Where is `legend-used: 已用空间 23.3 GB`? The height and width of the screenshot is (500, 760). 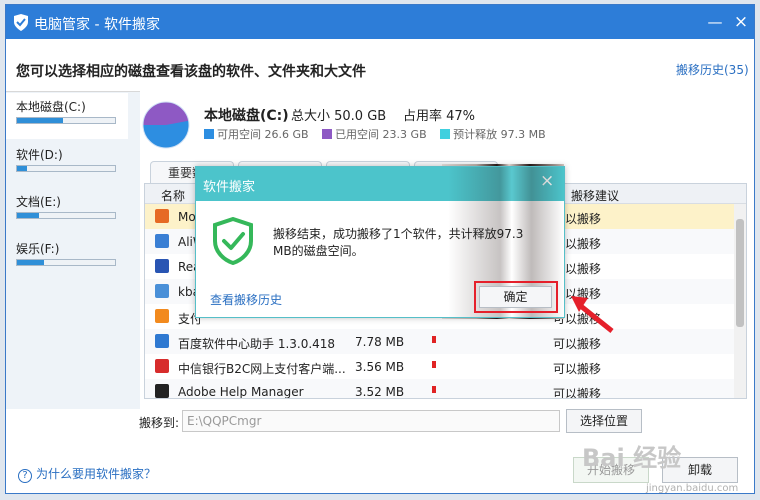
legend-used: 已用空间 23.3 GB is located at coordinates (374, 134).